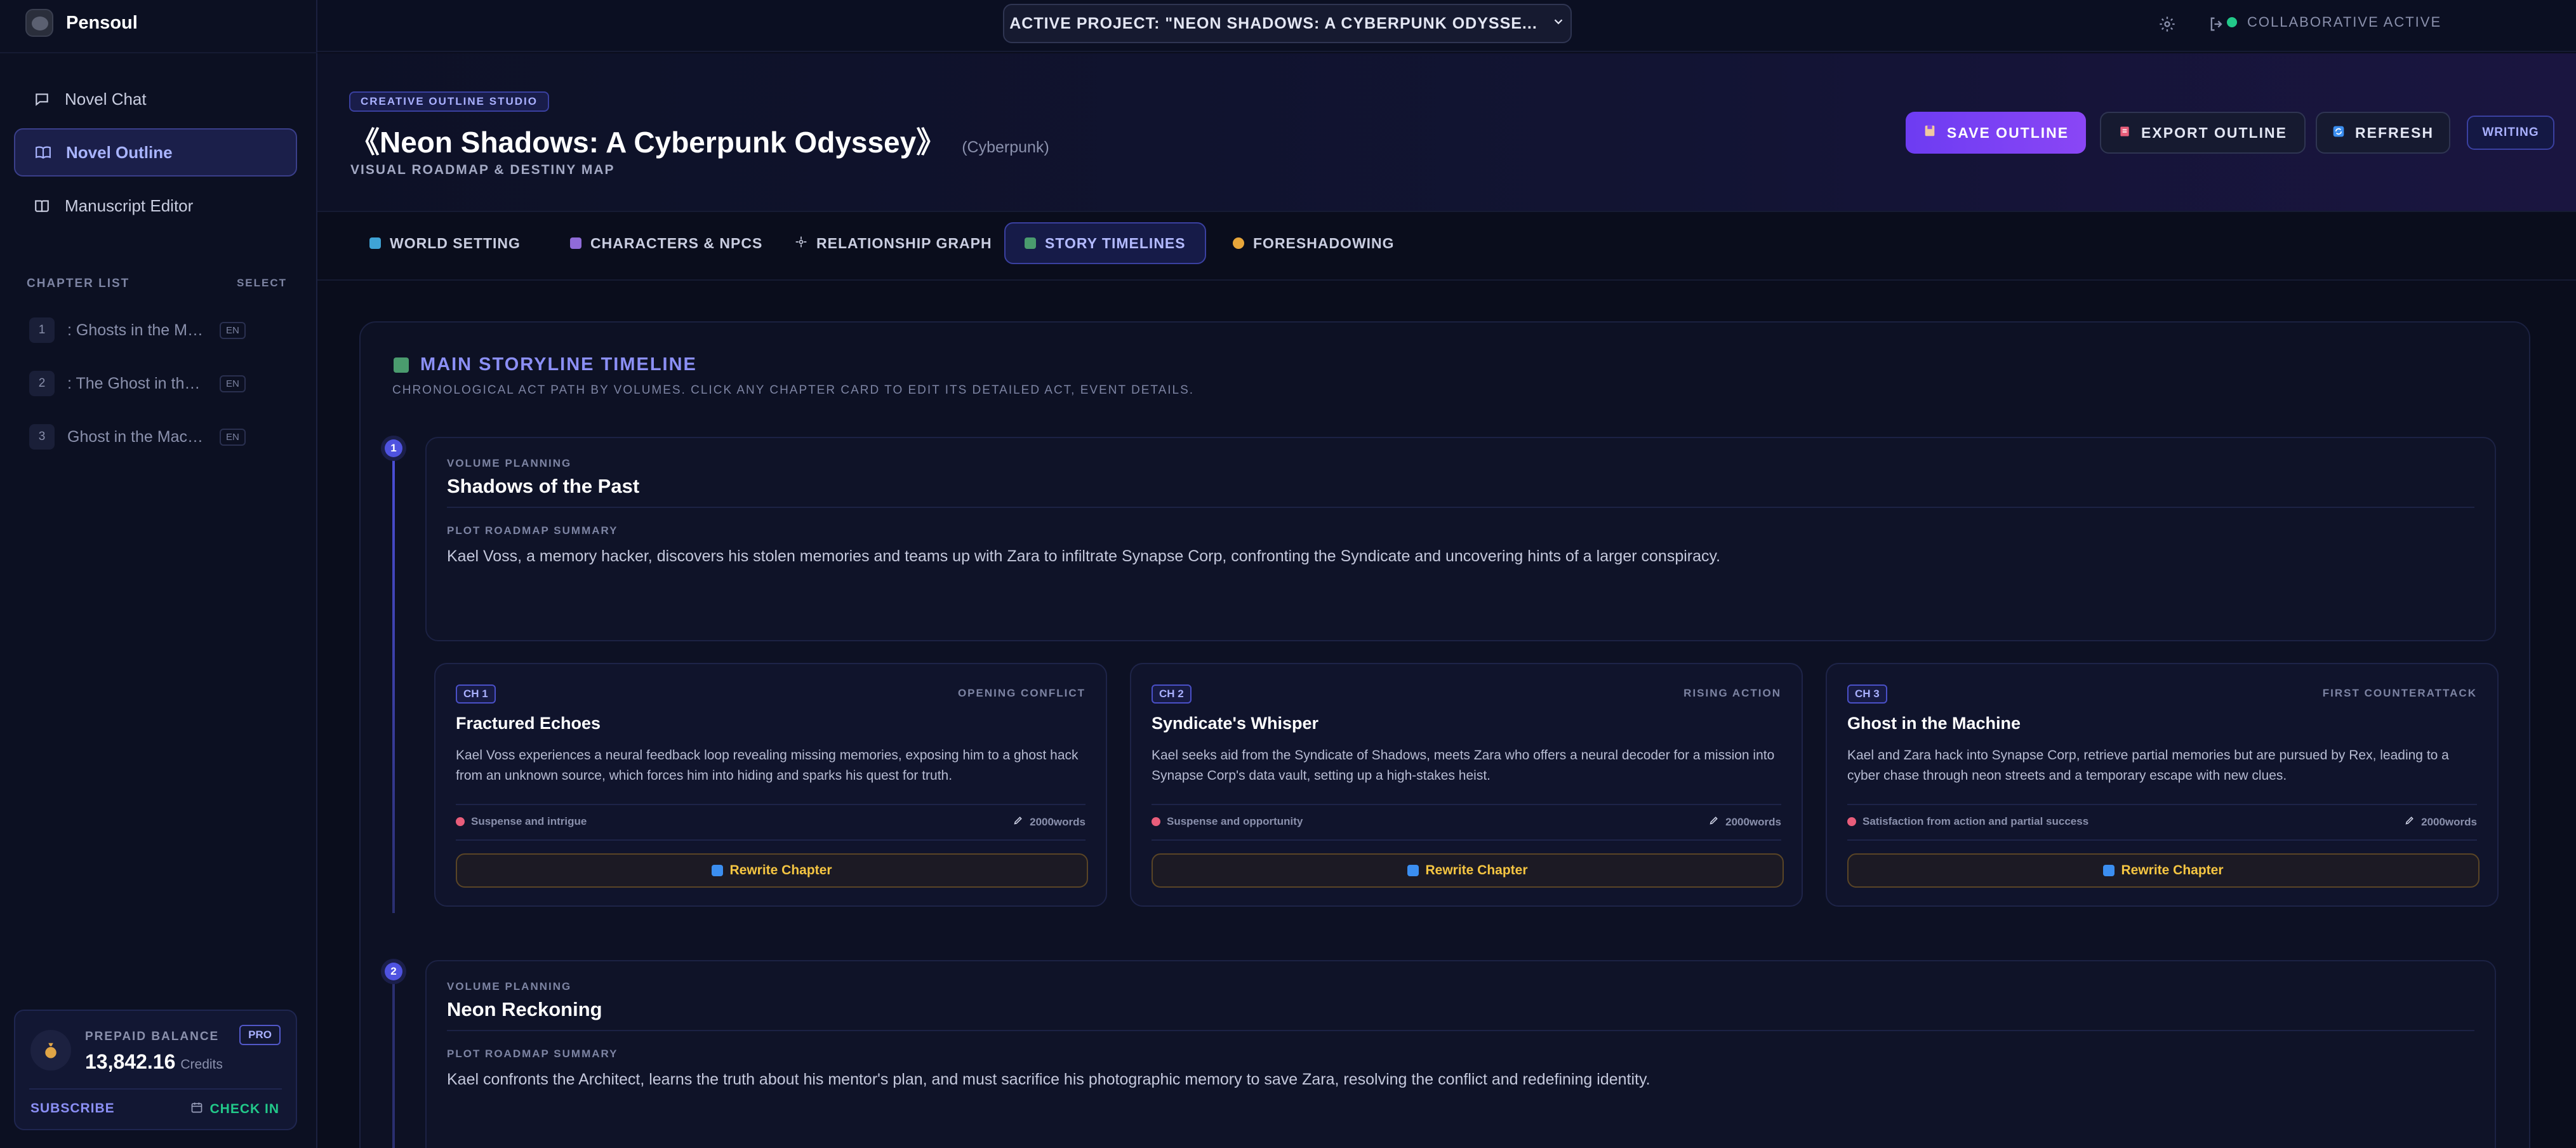  I want to click on chapter-select-button: SELECT, so click(262, 284).